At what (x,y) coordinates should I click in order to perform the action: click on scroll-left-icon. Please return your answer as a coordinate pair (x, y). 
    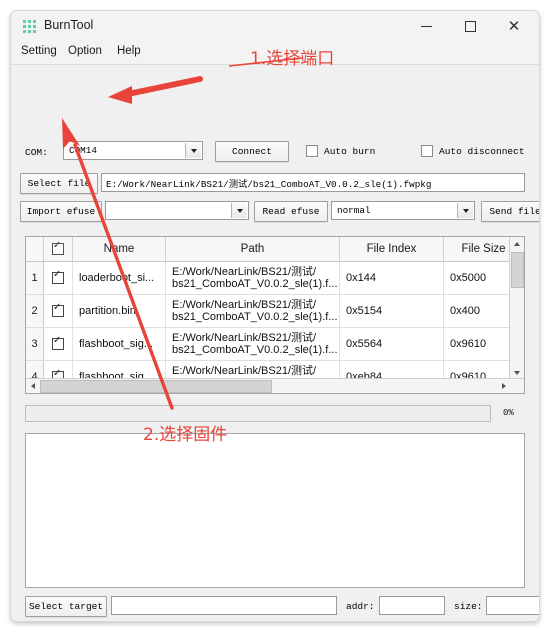
    Looking at the image, I should click on (32, 385).